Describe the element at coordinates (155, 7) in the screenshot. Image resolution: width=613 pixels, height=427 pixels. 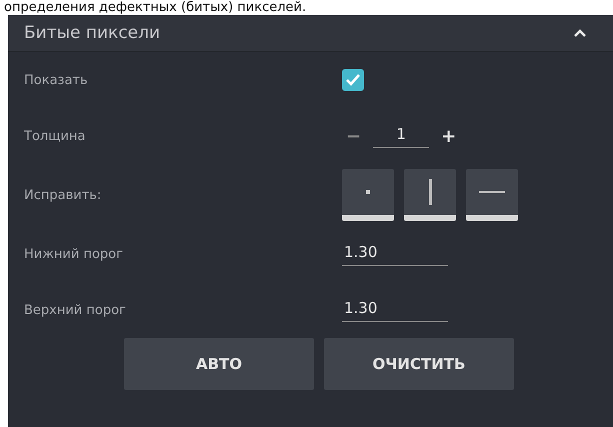
I see `caption-text: определения дефектных (битых) пикселей.` at that location.